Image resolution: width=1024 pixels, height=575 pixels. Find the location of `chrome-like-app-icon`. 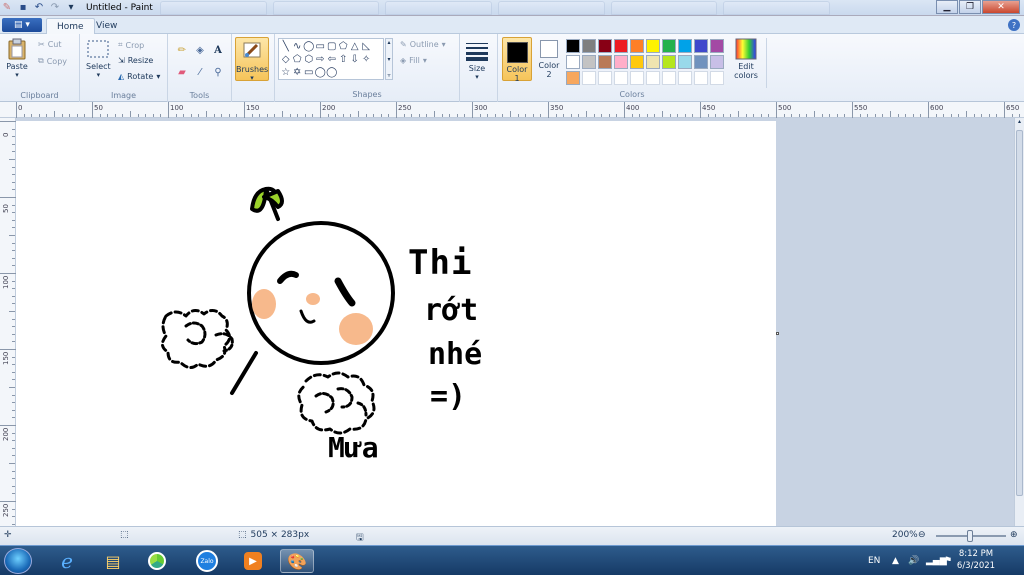

chrome-like-app-icon is located at coordinates (157, 561).